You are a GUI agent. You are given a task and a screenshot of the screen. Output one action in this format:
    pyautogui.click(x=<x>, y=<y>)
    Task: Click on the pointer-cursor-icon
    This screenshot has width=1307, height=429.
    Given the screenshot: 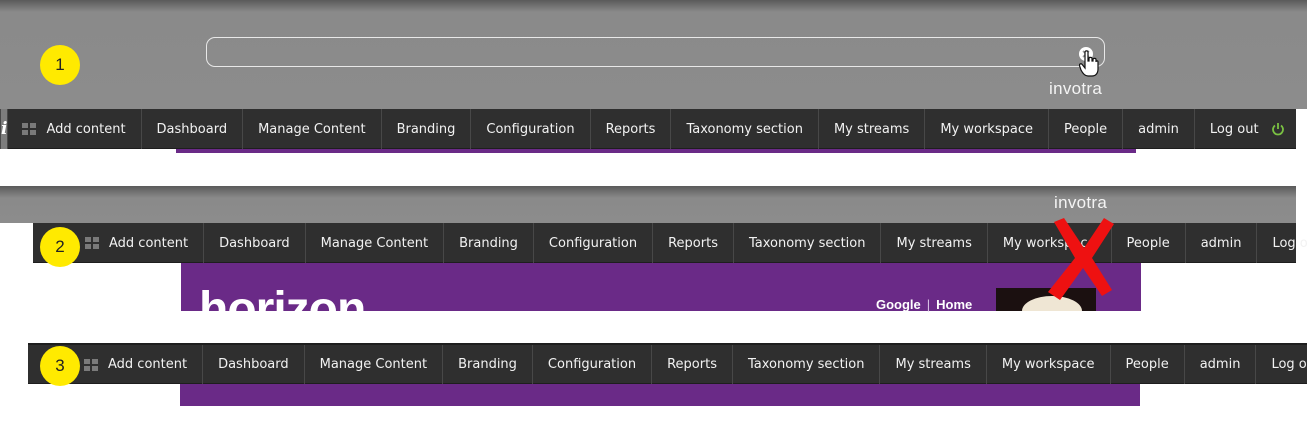 What is the action you would take?
    pyautogui.click(x=1089, y=63)
    